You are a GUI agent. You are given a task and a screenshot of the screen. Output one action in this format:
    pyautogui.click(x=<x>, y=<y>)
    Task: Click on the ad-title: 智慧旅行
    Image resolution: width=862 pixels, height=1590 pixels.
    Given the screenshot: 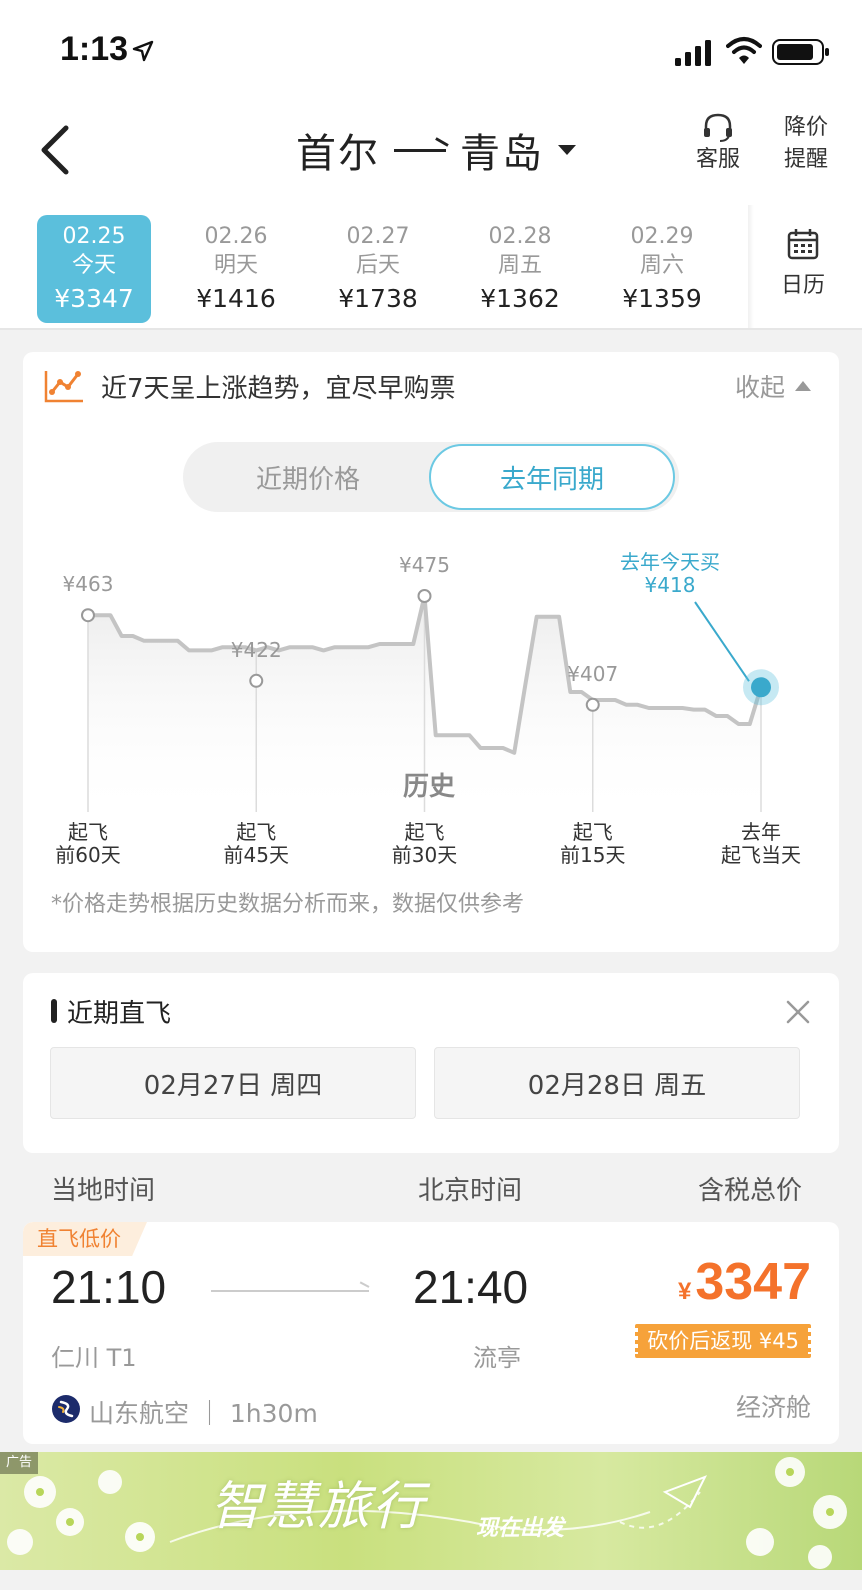 What is the action you would take?
    pyautogui.click(x=318, y=1507)
    